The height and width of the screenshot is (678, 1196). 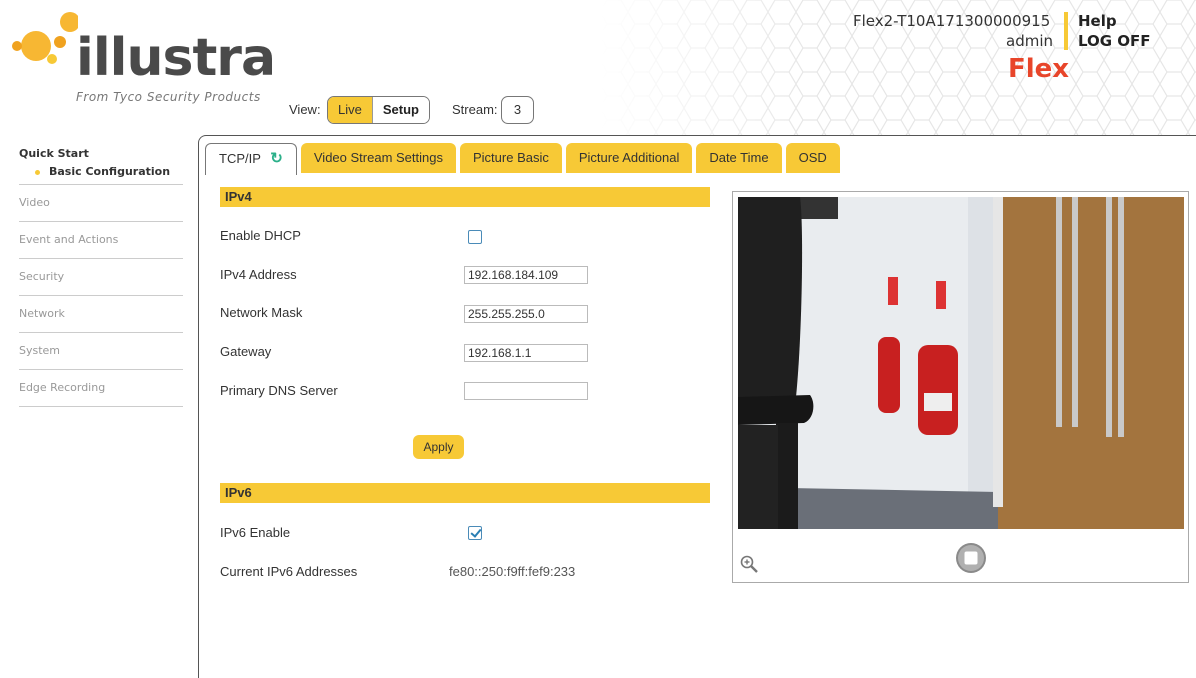 What do you see at coordinates (526, 391) in the screenshot?
I see `primary-dns-input` at bounding box center [526, 391].